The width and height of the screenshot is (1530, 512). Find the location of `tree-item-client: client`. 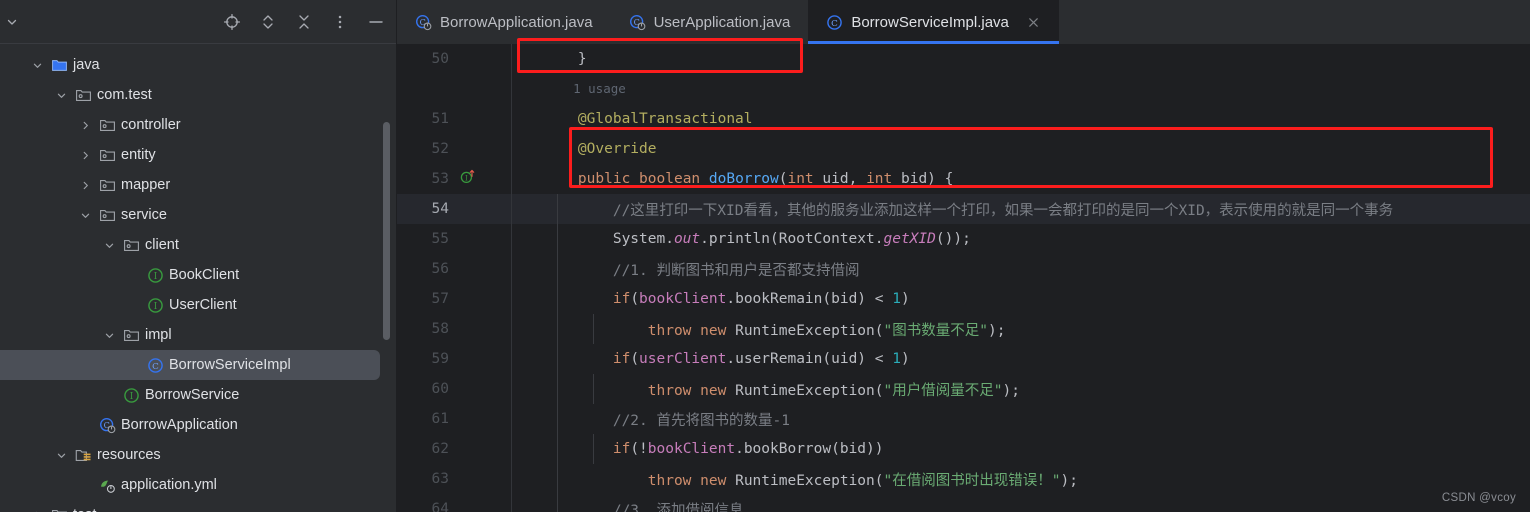

tree-item-client: client is located at coordinates (198, 245).